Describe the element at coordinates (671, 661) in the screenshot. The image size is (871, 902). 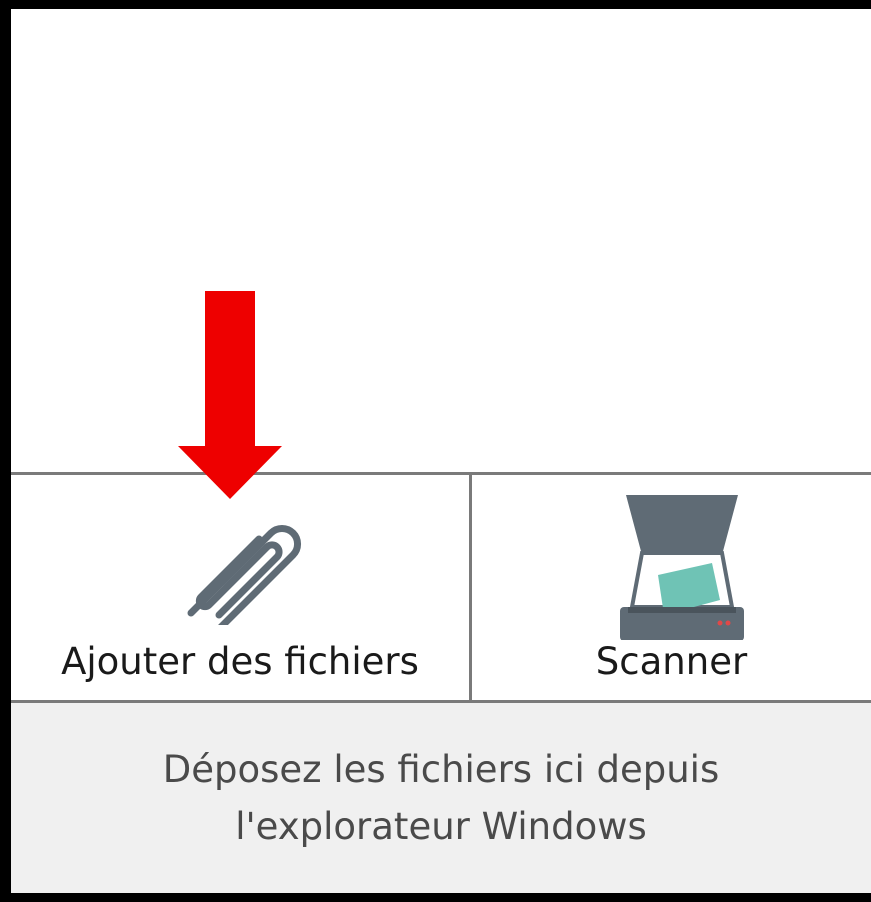
I see `scanner-label: Scanner` at that location.